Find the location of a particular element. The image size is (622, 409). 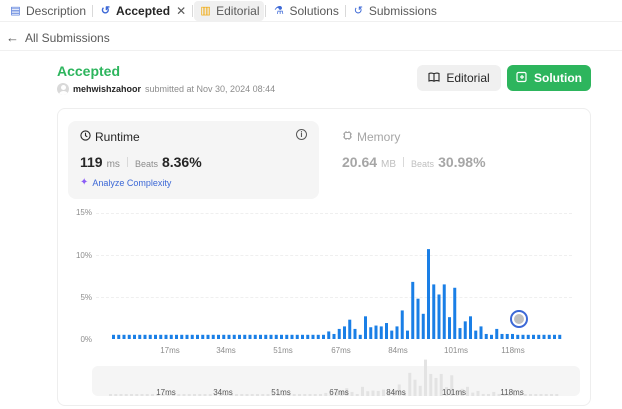

memory-unit: MB is located at coordinates (389, 164).